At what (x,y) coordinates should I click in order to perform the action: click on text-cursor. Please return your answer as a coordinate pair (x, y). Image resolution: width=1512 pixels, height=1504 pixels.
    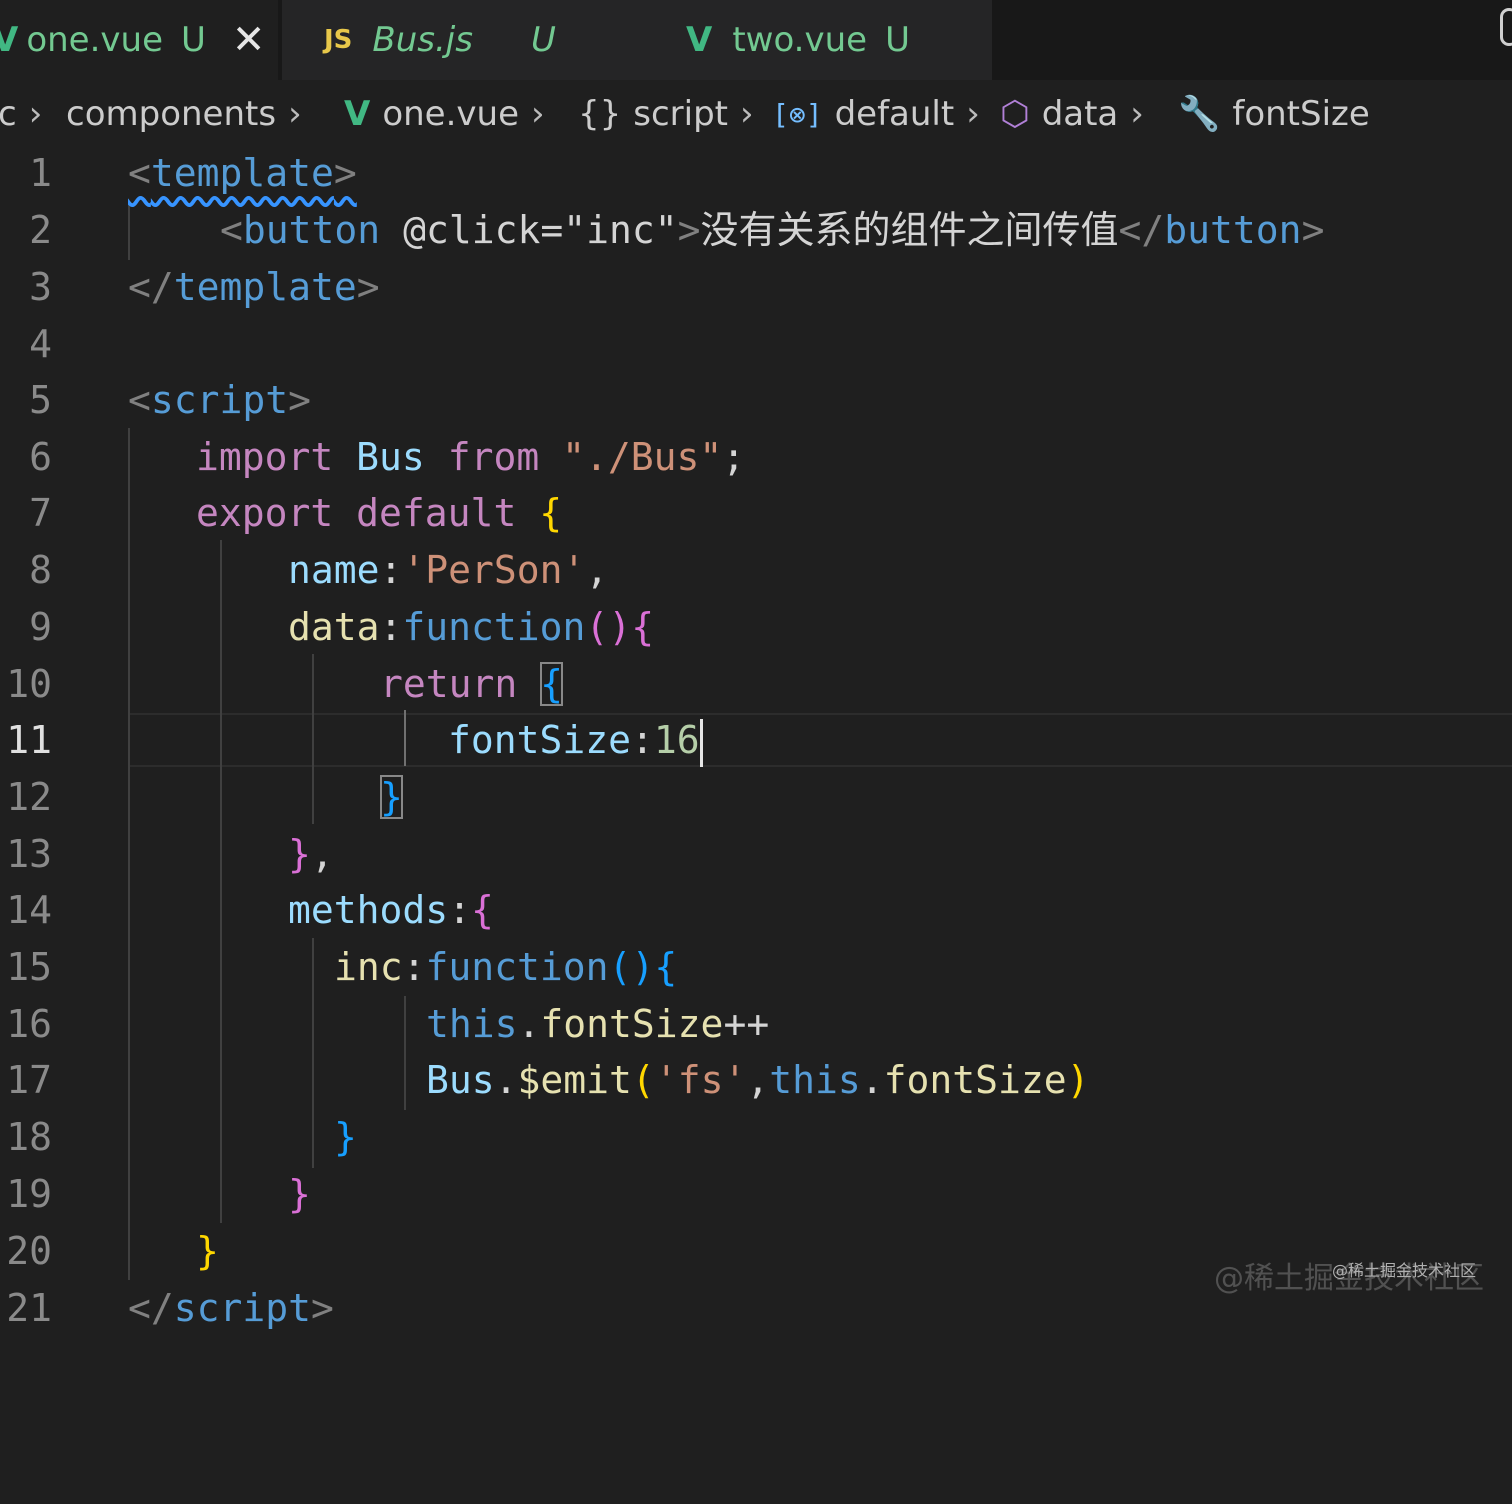
    Looking at the image, I should click on (701, 742).